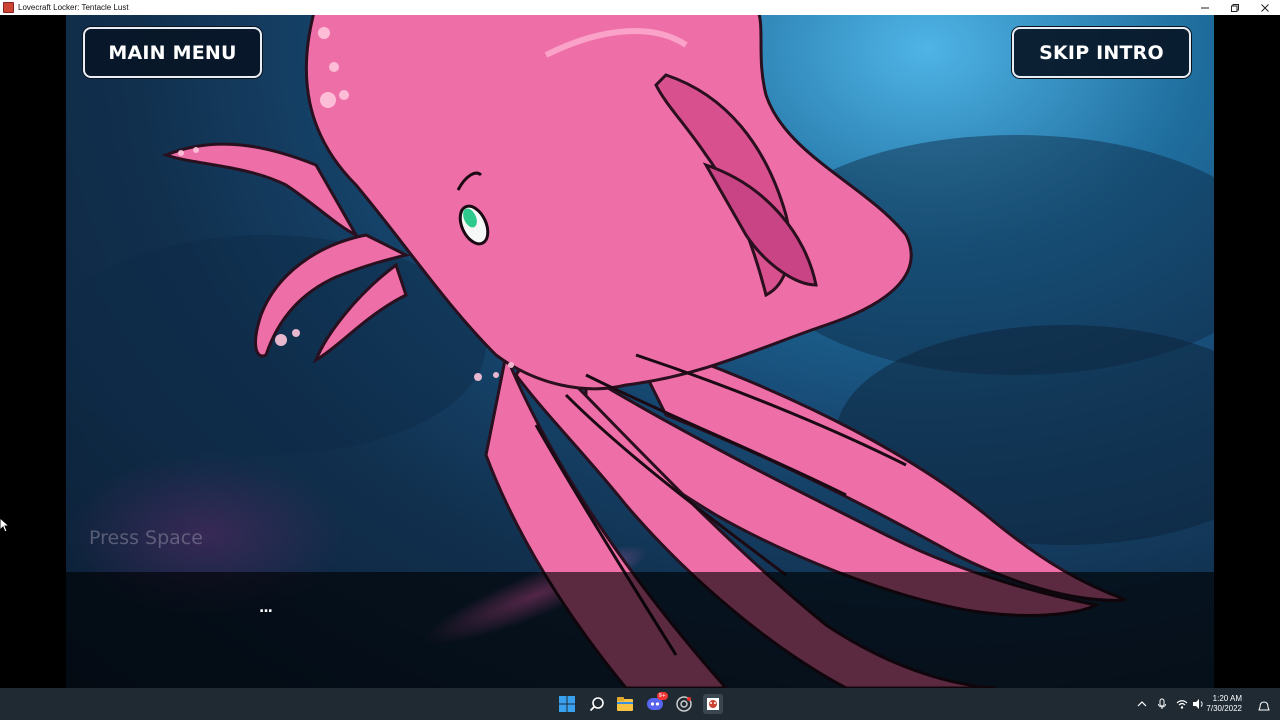 Image resolution: width=1280 pixels, height=720 pixels. I want to click on system-tray, so click(1170, 704).